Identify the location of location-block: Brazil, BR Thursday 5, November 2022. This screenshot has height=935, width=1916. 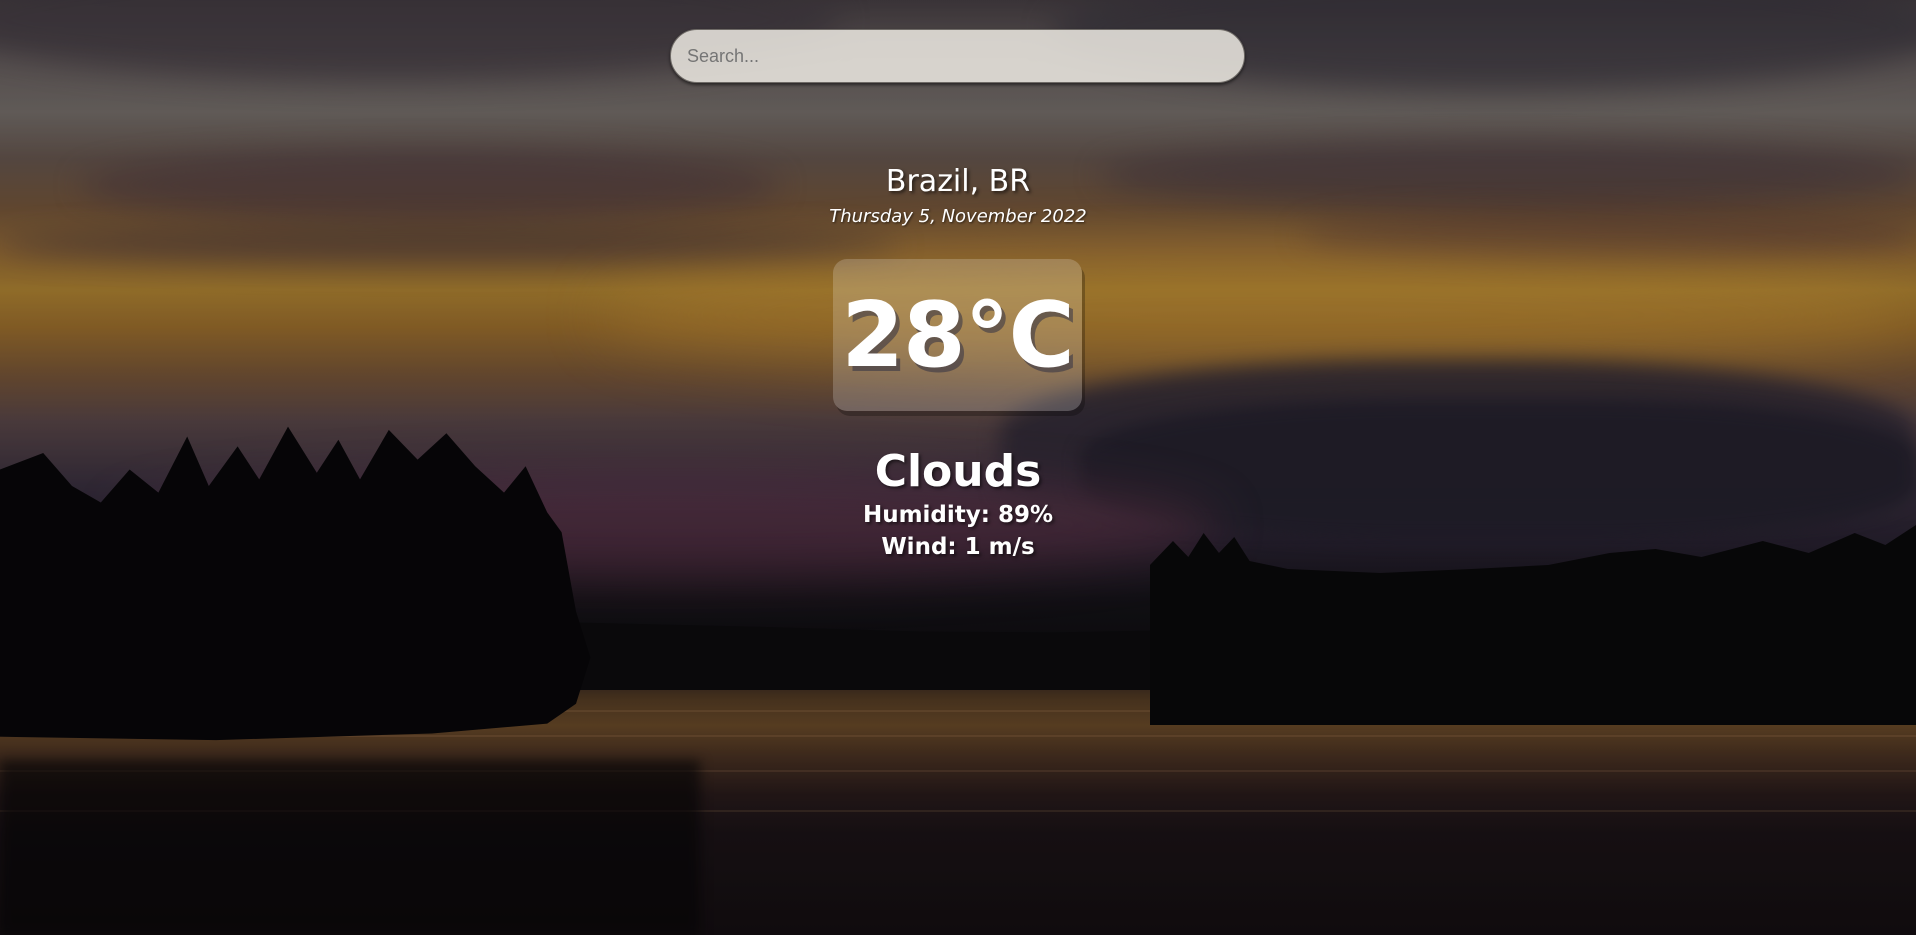
(958, 195).